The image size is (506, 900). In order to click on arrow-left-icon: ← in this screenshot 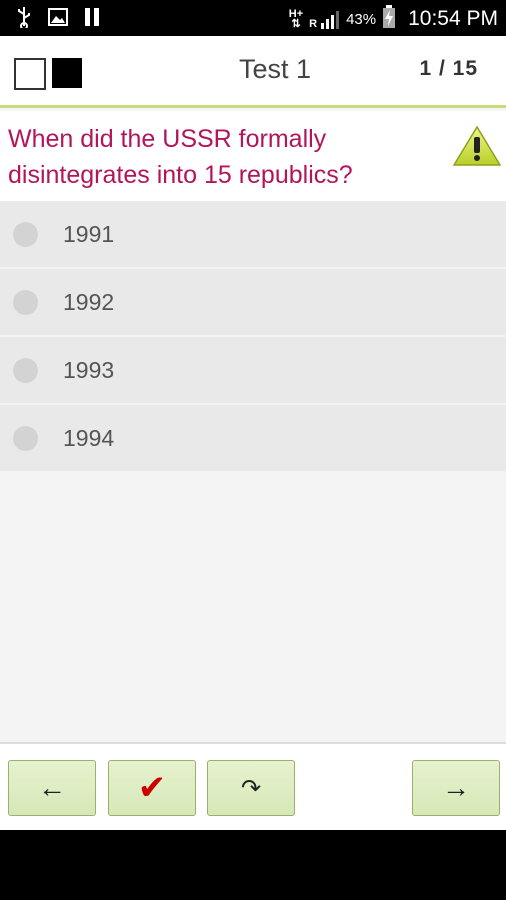, I will do `click(52, 787)`.